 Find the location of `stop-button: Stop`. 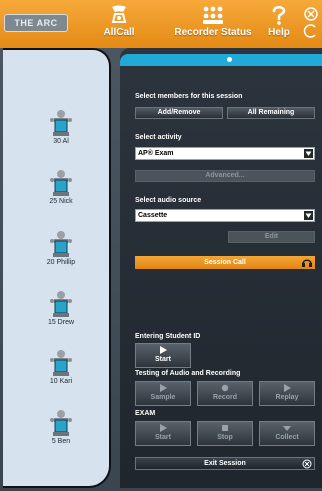

stop-button: Stop is located at coordinates (225, 433).